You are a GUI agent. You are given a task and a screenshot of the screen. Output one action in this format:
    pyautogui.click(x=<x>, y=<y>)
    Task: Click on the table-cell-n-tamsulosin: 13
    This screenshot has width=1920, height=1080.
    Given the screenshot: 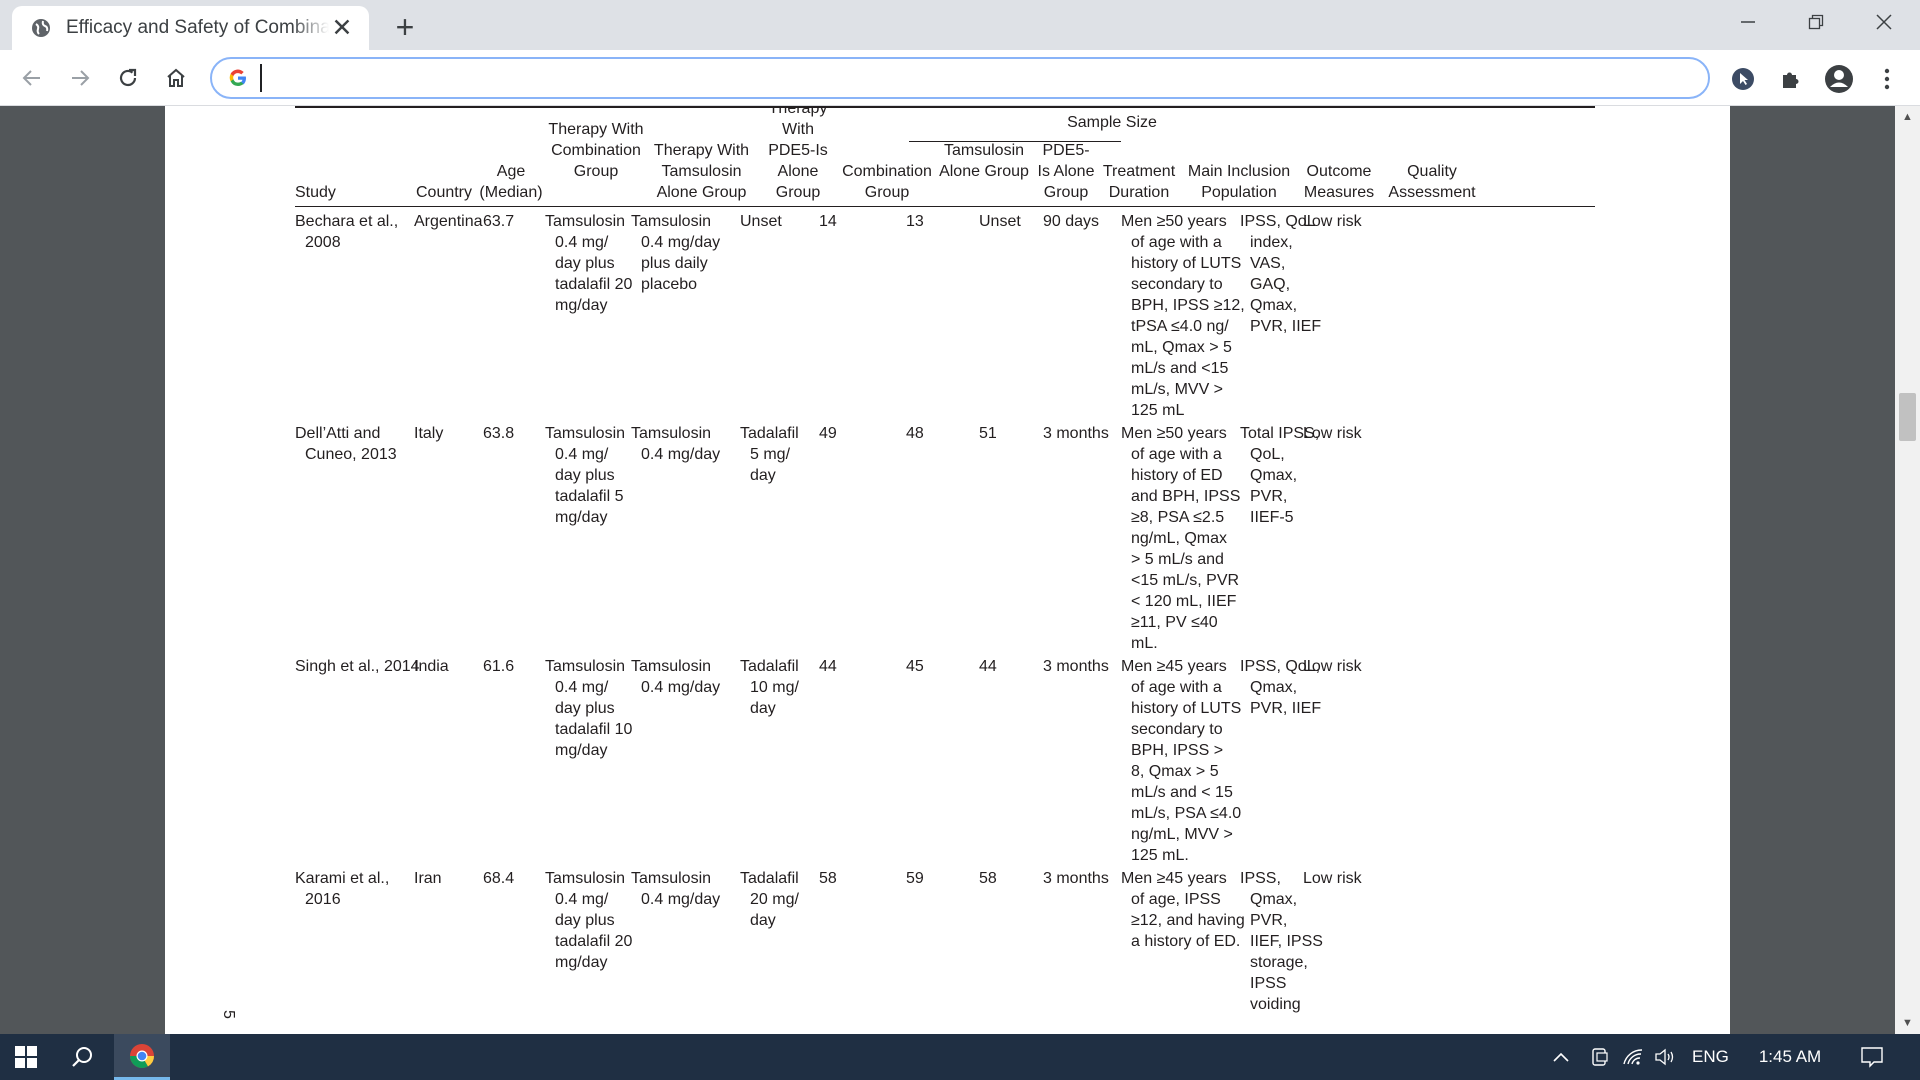 What is the action you would take?
    pyautogui.click(x=915, y=221)
    